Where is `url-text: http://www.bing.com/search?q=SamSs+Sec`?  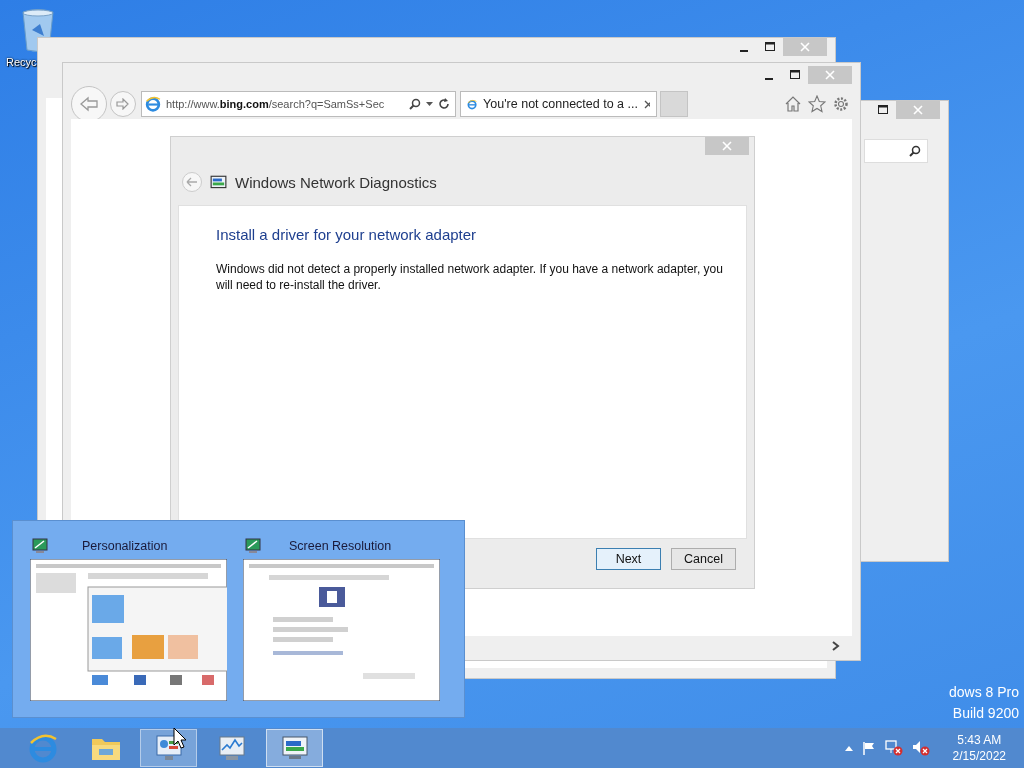 url-text: http://www.bing.com/search?q=SamSs+Sec is located at coordinates (275, 104).